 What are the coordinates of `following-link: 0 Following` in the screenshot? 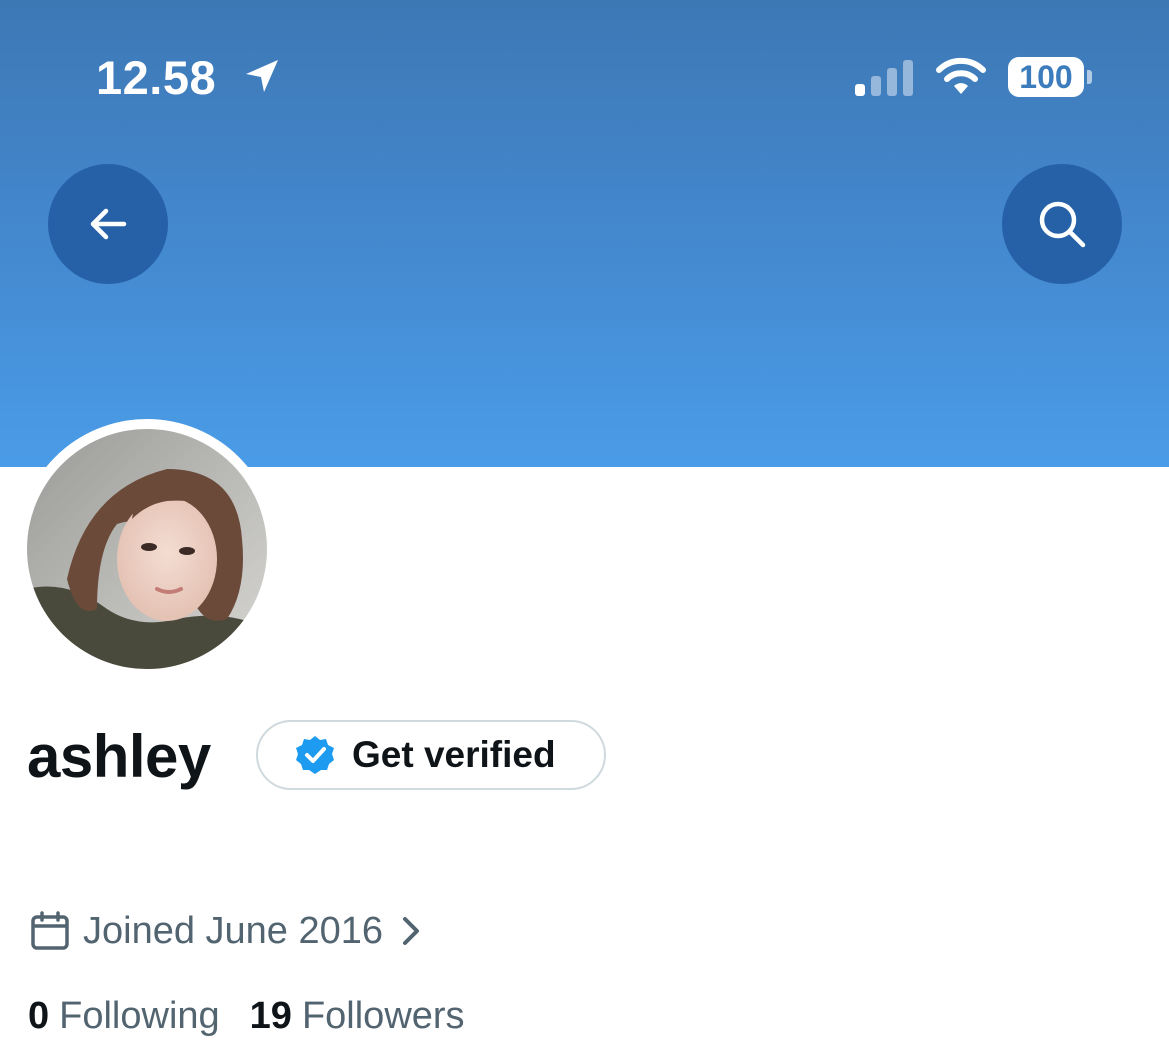 It's located at (124, 1016).